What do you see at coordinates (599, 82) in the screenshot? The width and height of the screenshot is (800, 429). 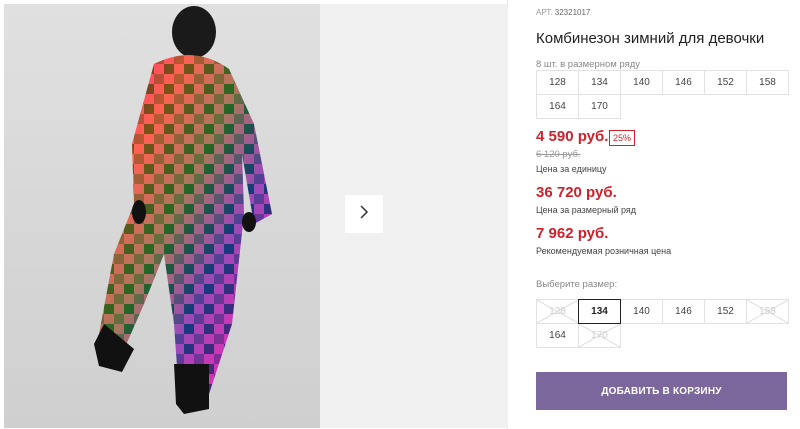 I see `size-range-cell: 134` at bounding box center [599, 82].